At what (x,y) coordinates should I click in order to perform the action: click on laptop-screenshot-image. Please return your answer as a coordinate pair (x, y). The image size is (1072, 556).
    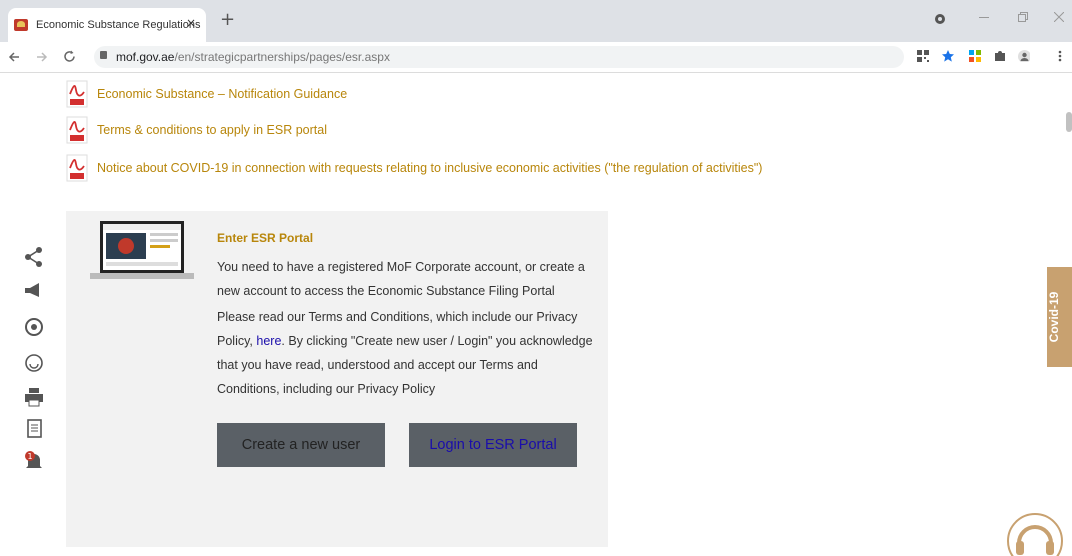
    Looking at the image, I should click on (142, 250).